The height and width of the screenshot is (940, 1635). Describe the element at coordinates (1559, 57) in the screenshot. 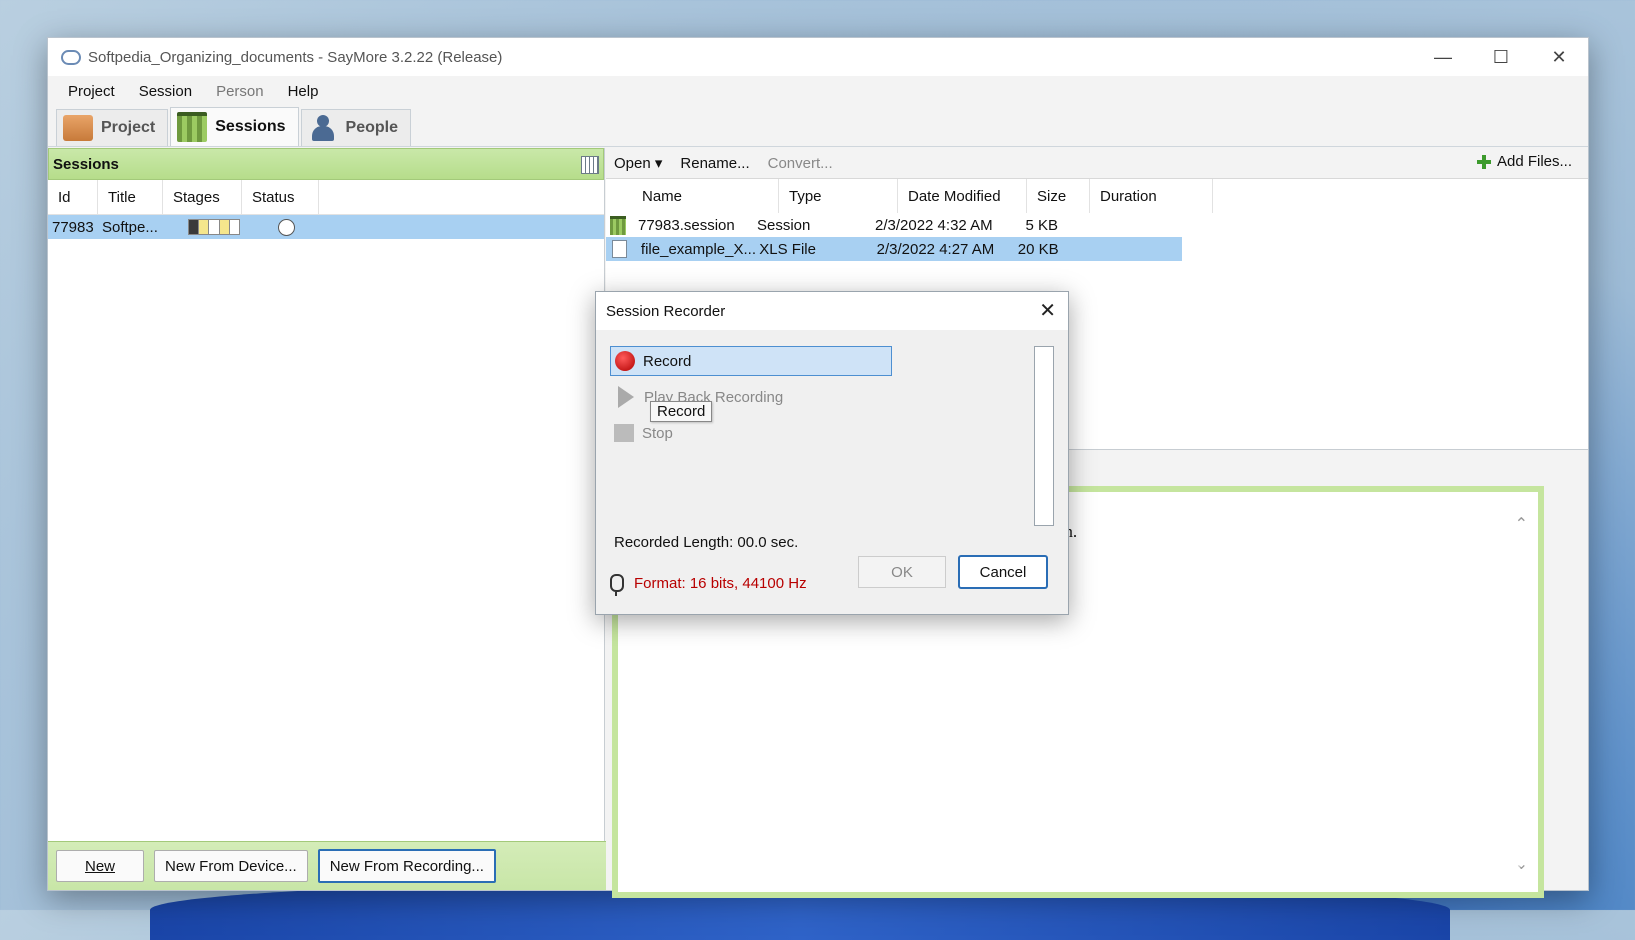

I see `close-window-button: ✕` at that location.